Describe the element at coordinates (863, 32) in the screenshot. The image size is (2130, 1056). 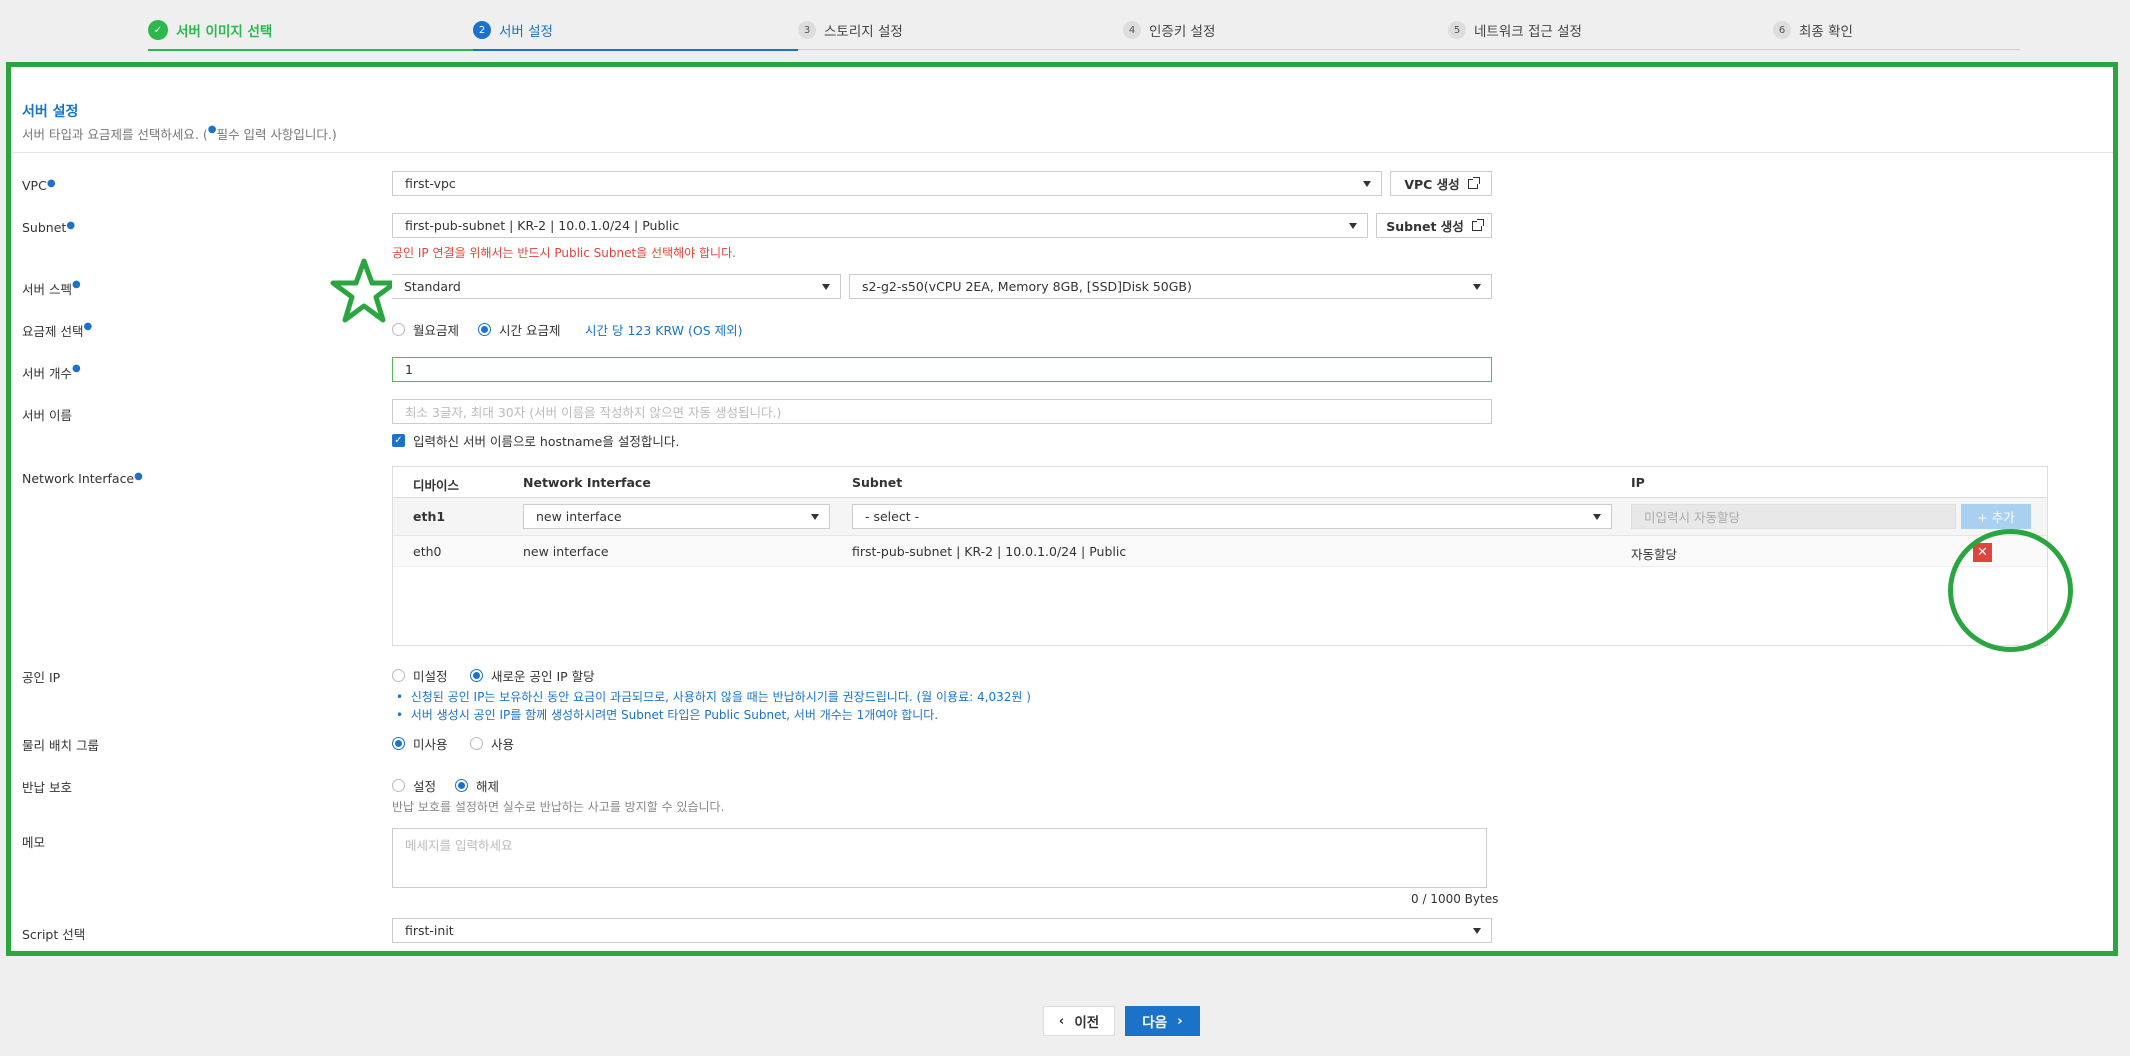
I see `step-label: 스토리지 설정` at that location.